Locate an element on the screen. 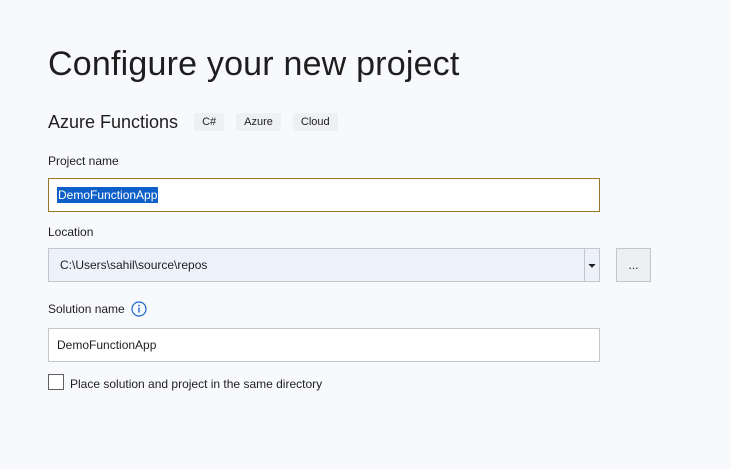 This screenshot has height=469, width=731. tag-csharp: C# is located at coordinates (209, 122).